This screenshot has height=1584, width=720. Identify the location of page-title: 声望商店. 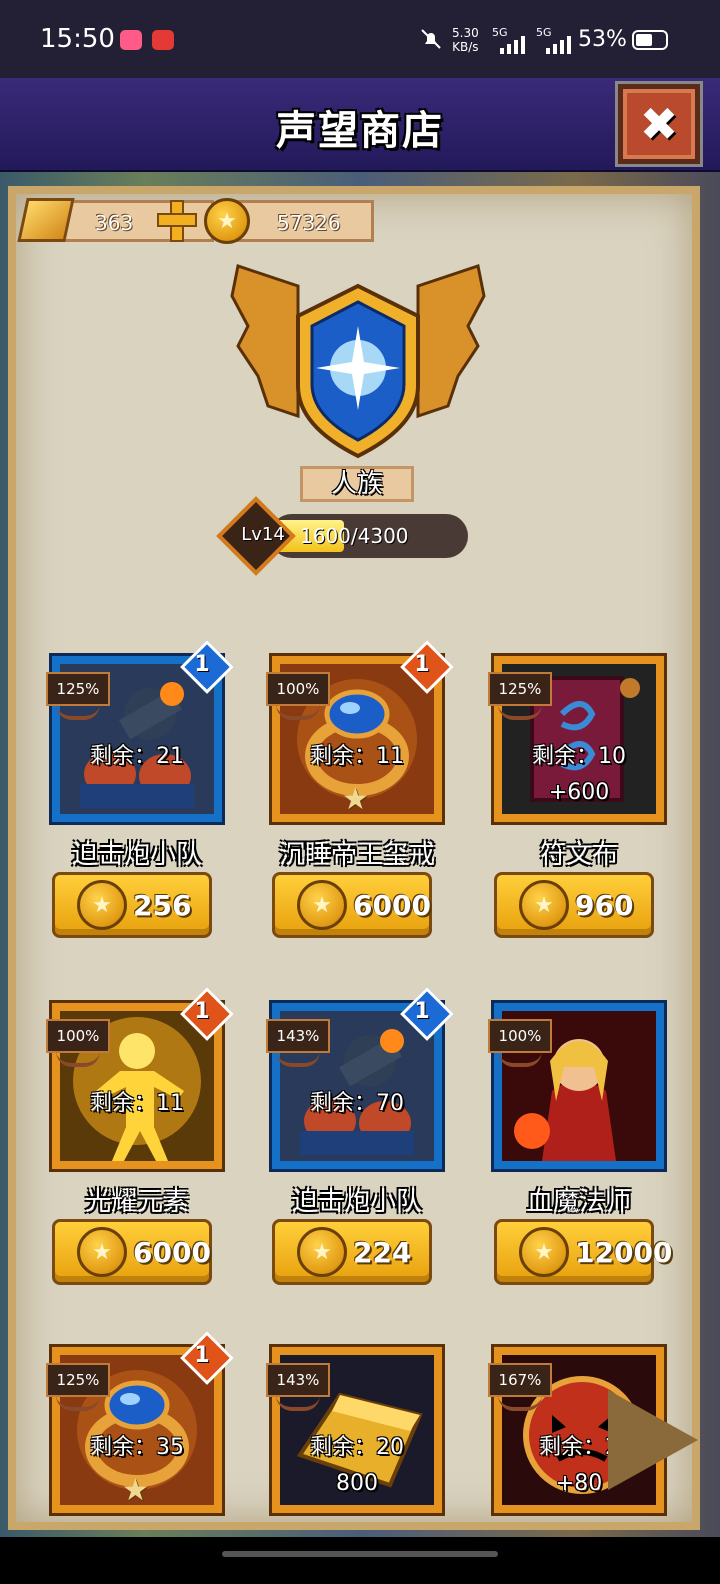
(360, 131).